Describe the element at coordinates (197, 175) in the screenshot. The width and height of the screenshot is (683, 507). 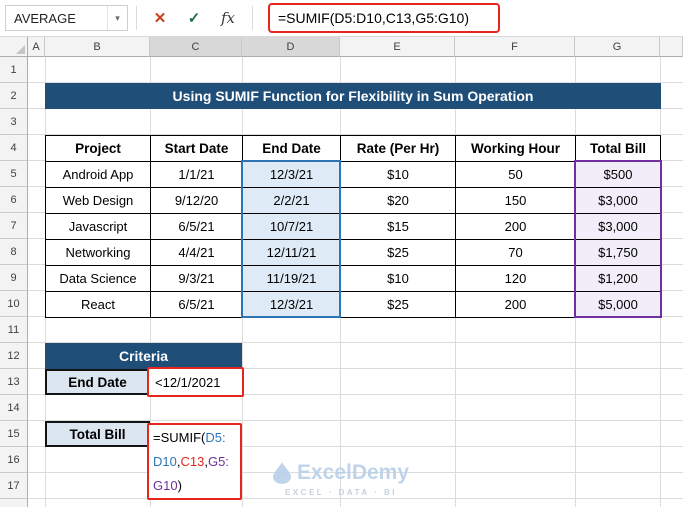
I see `table-cell: 1/1/21` at that location.